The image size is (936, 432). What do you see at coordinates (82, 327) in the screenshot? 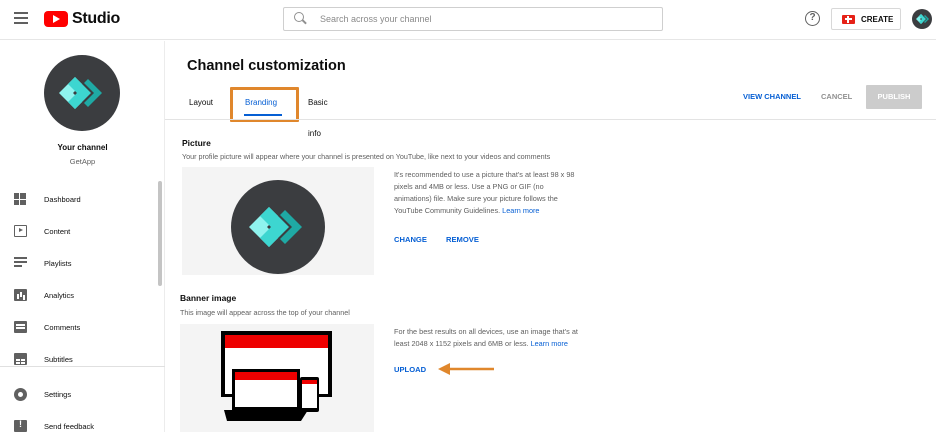
I see `sidebar-item-comments: Comments` at bounding box center [82, 327].